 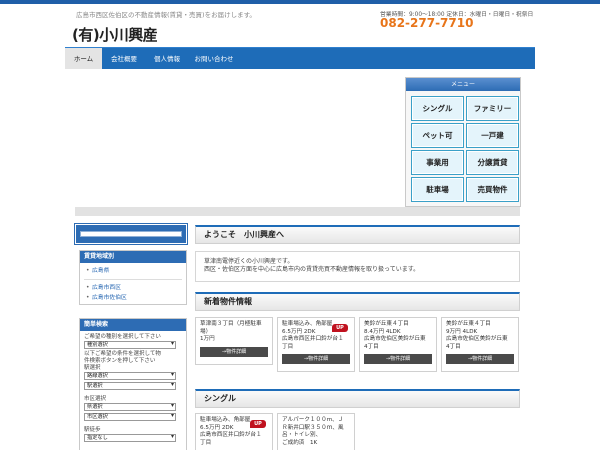 What do you see at coordinates (492, 162) in the screenshot?
I see `menu-condo-button: 分譲賃貸` at bounding box center [492, 162].